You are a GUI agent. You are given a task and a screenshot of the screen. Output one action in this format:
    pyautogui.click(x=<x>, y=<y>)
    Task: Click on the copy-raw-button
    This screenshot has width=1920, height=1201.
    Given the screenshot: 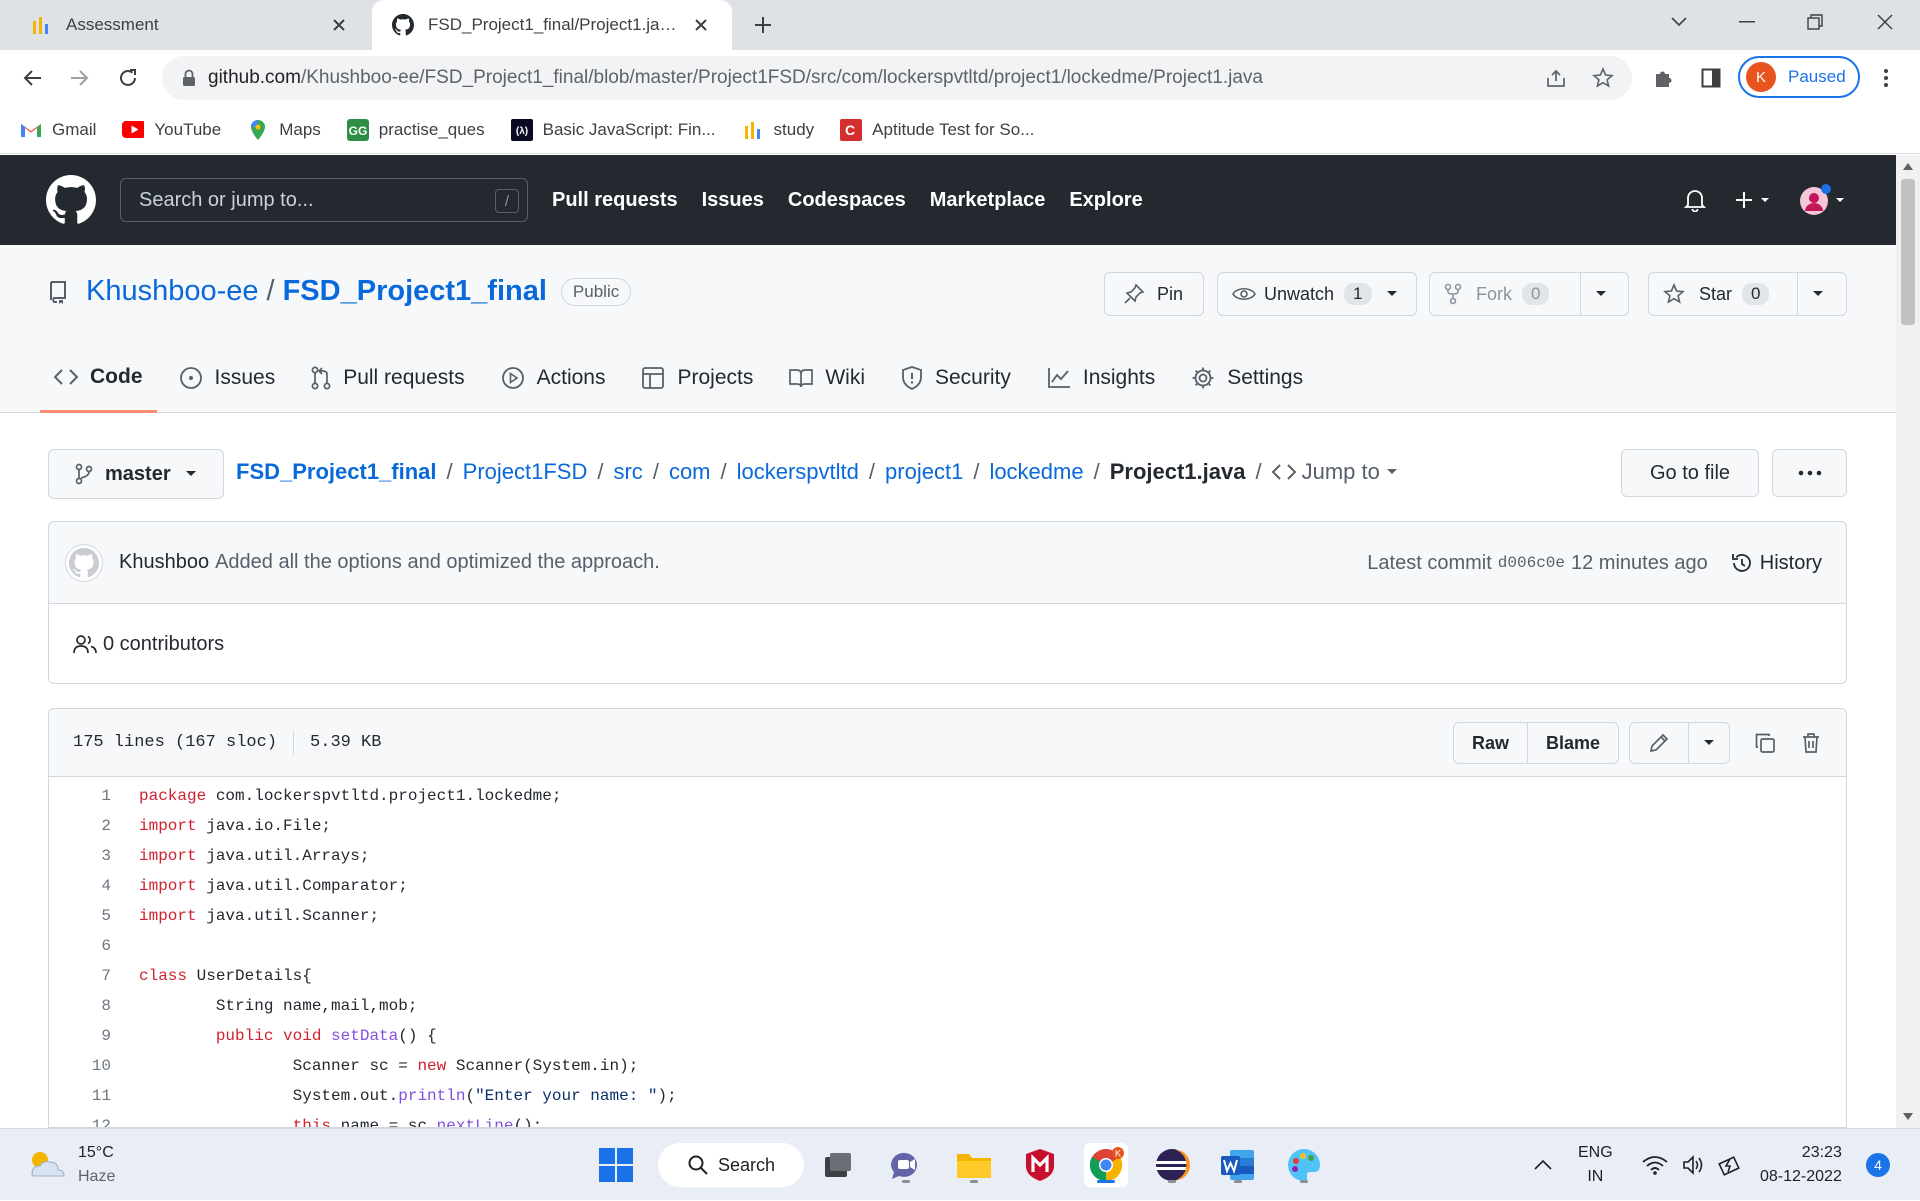 What is the action you would take?
    pyautogui.click(x=1765, y=743)
    